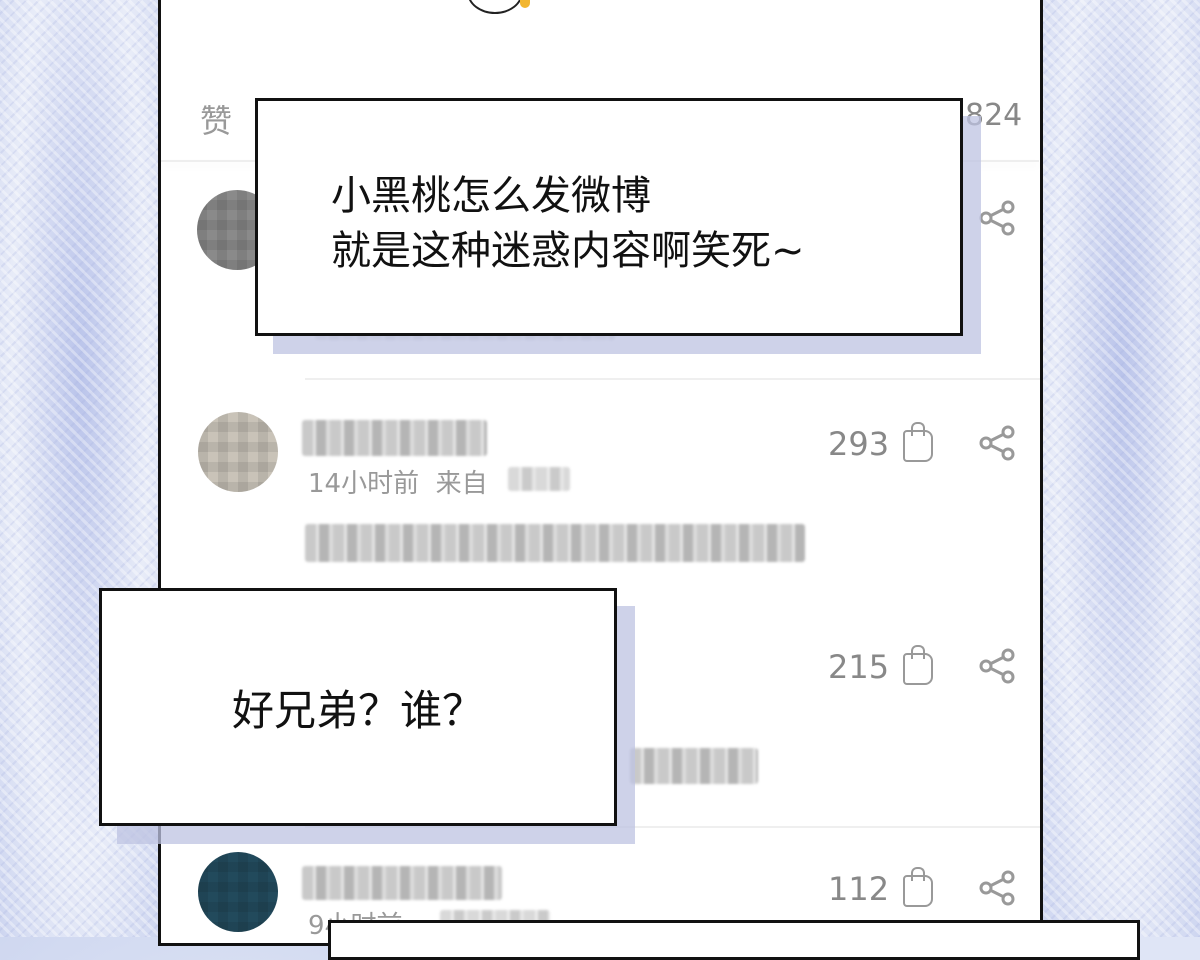 The image size is (1200, 960). What do you see at coordinates (859, 667) in the screenshot?
I see `like-count: 215` at bounding box center [859, 667].